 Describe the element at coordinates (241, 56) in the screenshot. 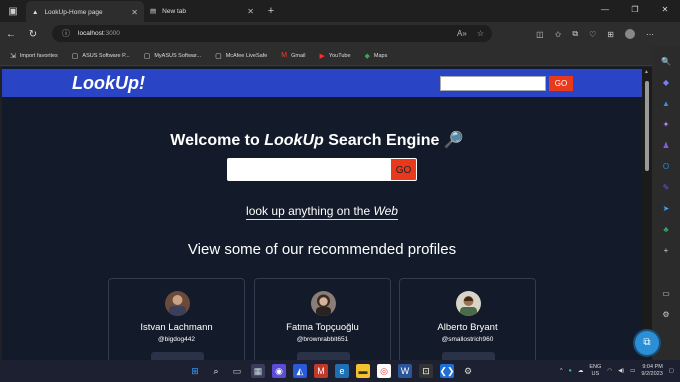

I see `favorite-mcafee: ▢ McAfee LiveSafe` at that location.